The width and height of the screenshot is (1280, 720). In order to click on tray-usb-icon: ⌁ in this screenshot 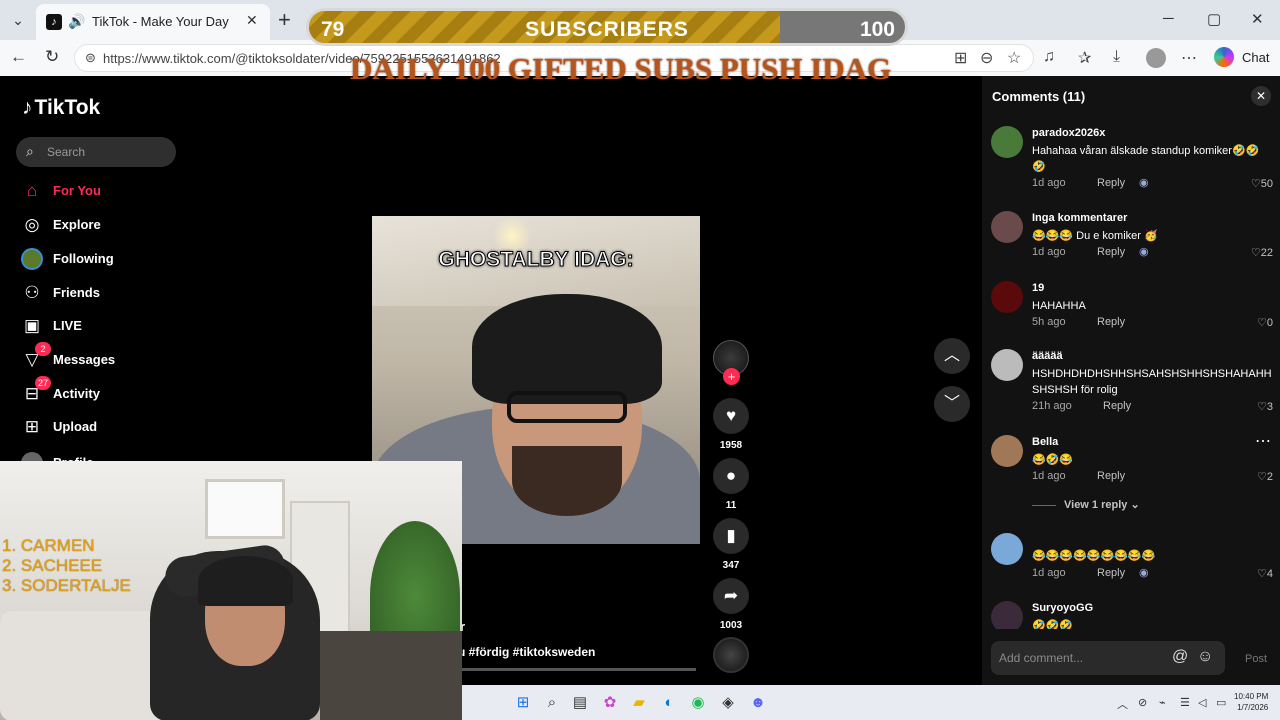, I will do `click(1162, 702)`.